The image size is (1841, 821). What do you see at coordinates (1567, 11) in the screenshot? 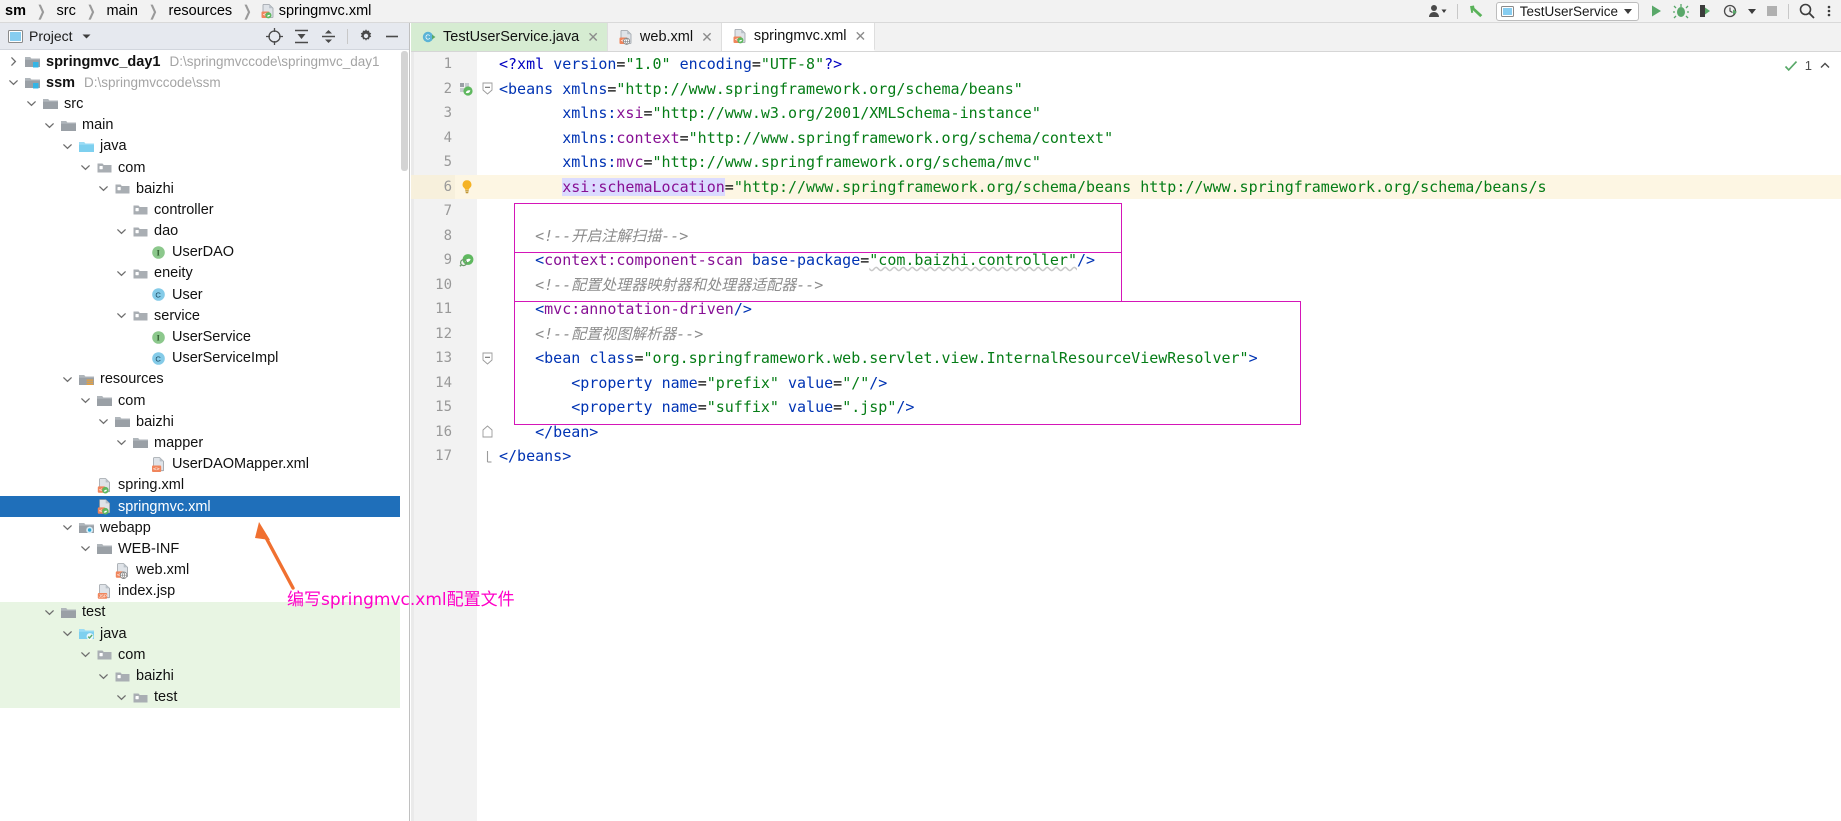
I see `run-configuration-selector: TestUserService` at bounding box center [1567, 11].